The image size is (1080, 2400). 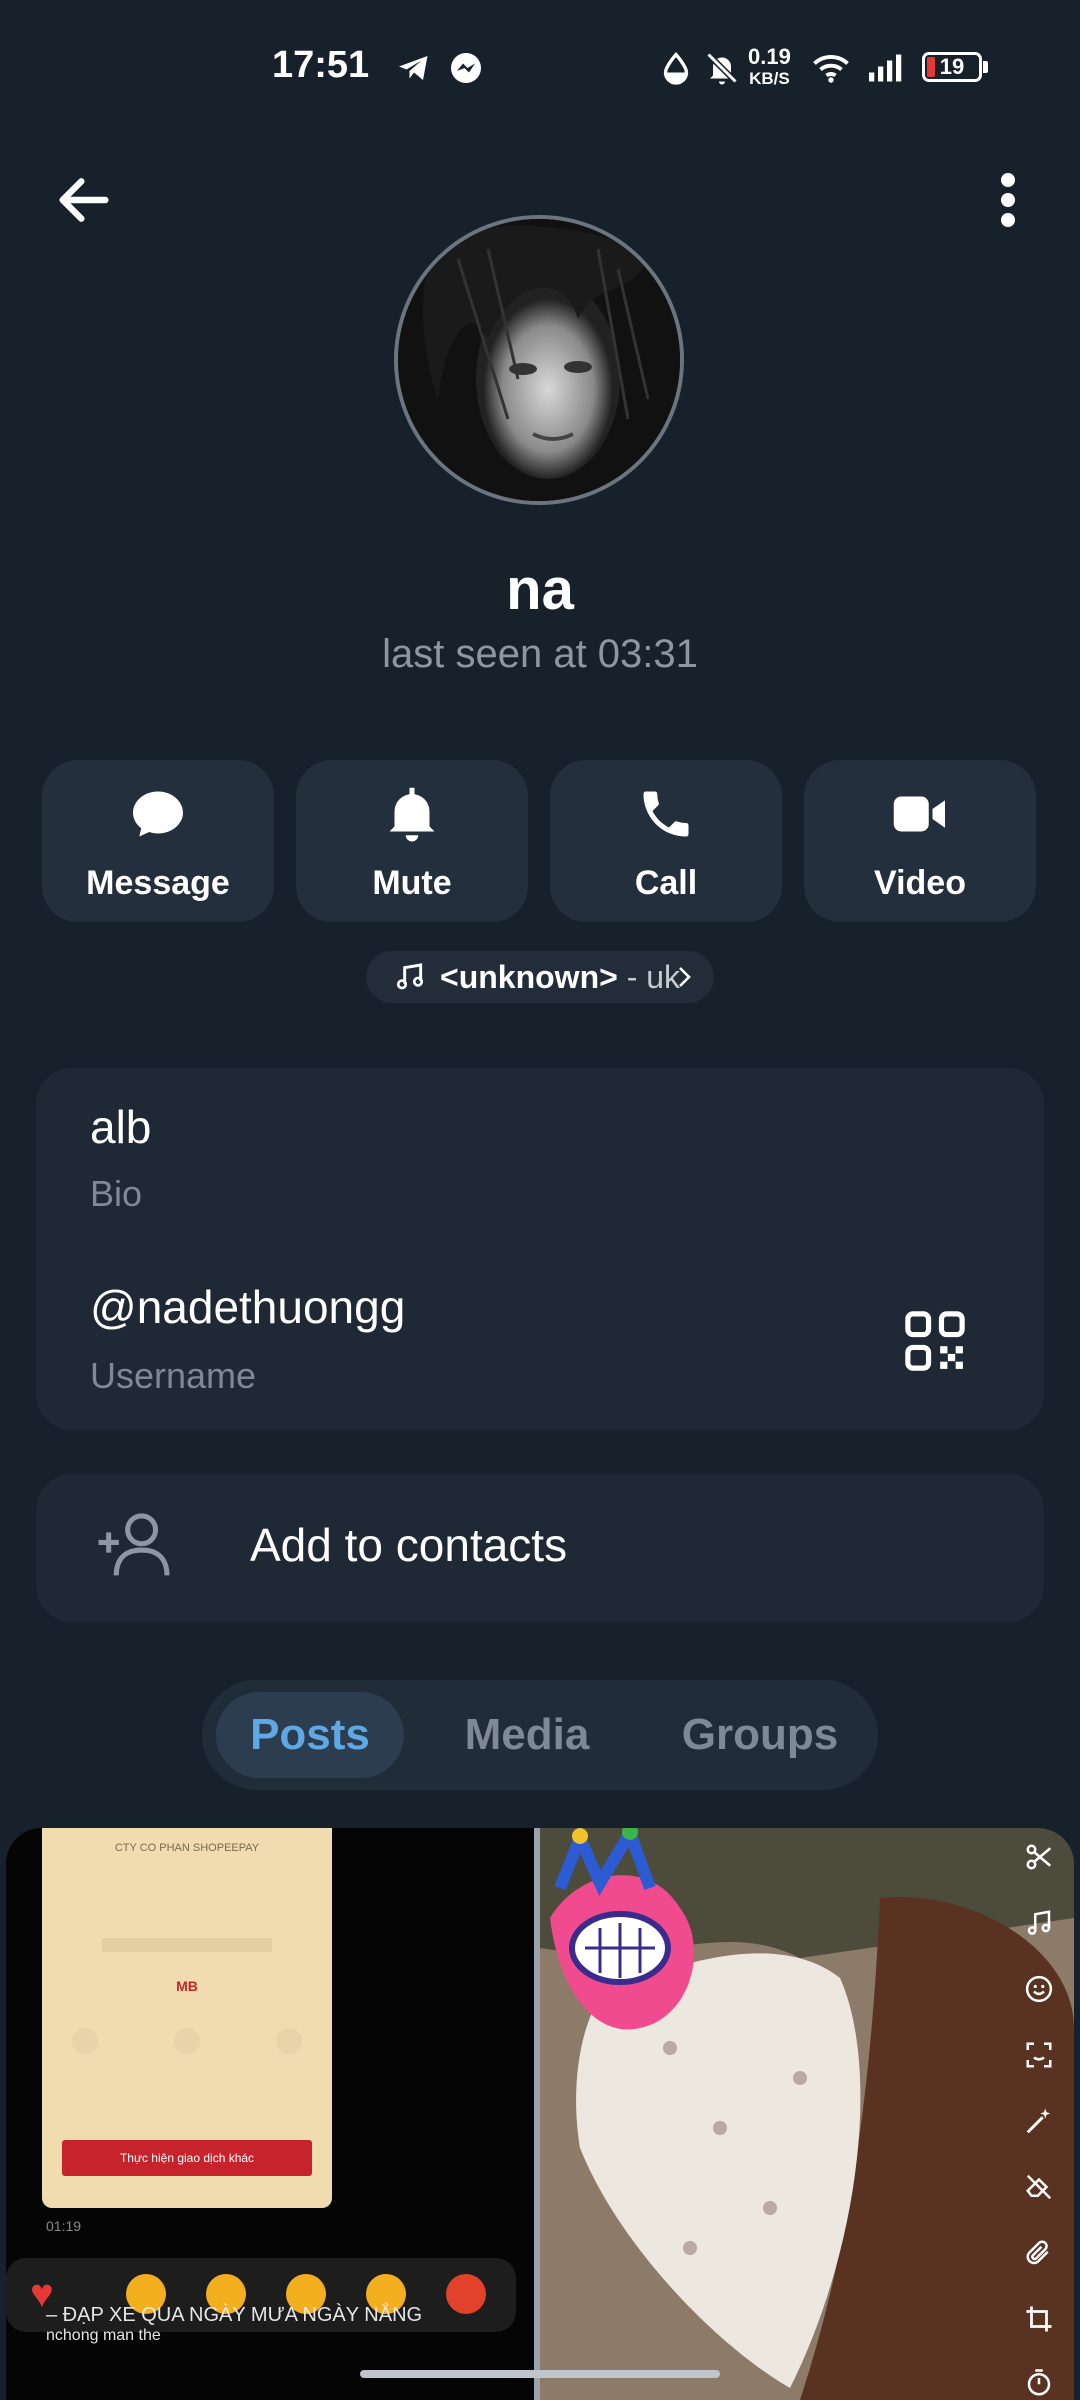 I want to click on add-person-icon, so click(x=134, y=1544).